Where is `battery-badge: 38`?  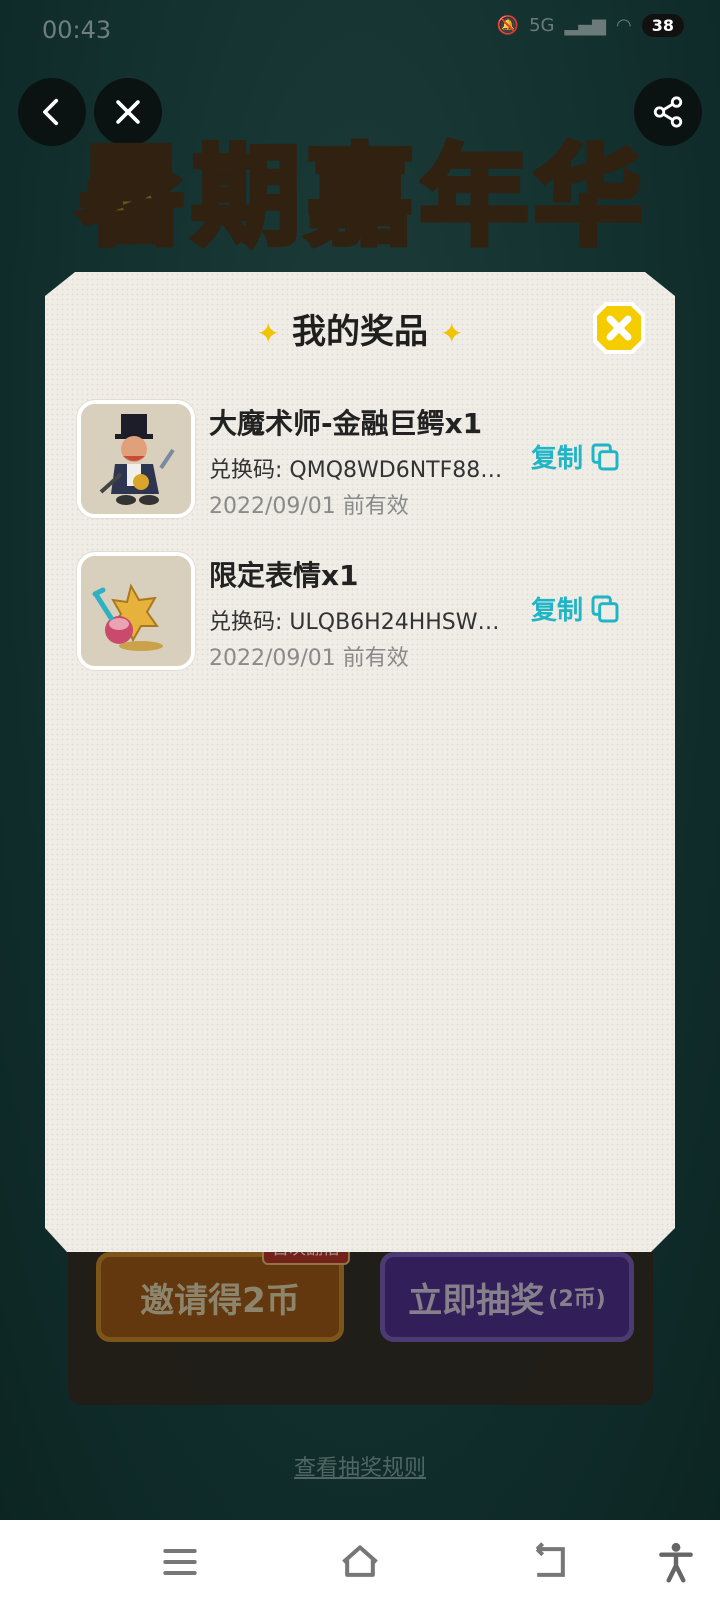 battery-badge: 38 is located at coordinates (662, 25).